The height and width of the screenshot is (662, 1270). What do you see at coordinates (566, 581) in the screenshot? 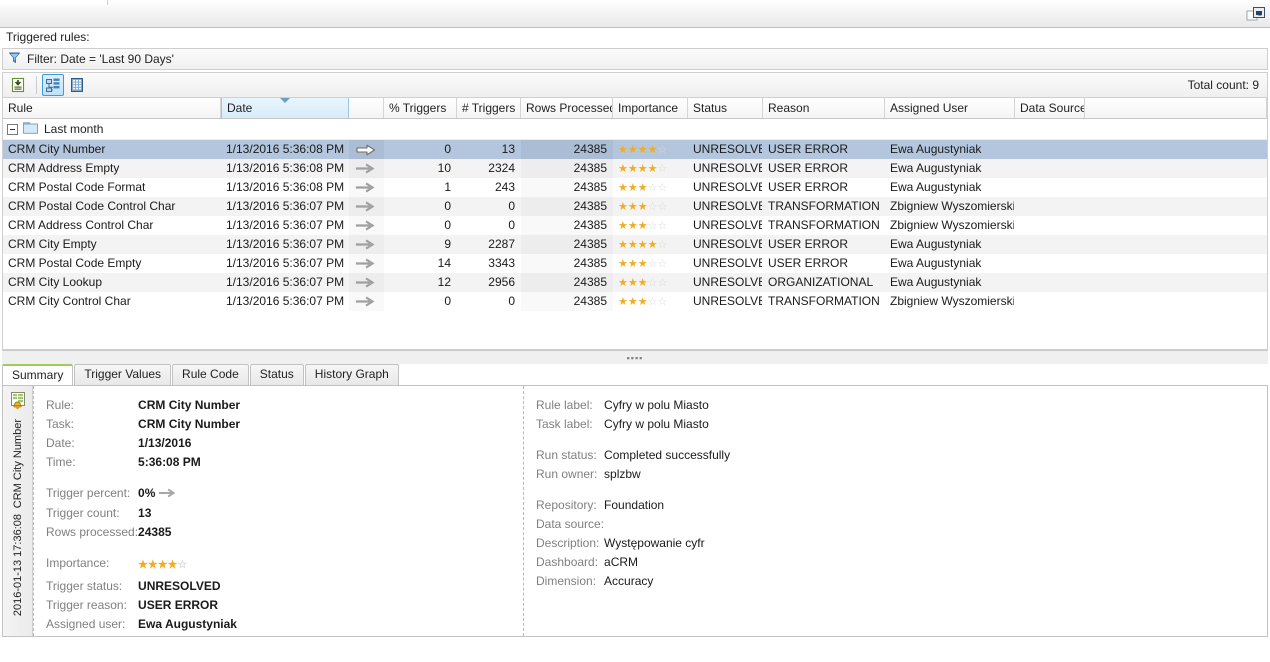
I see `dimension-label: Dimension:` at bounding box center [566, 581].